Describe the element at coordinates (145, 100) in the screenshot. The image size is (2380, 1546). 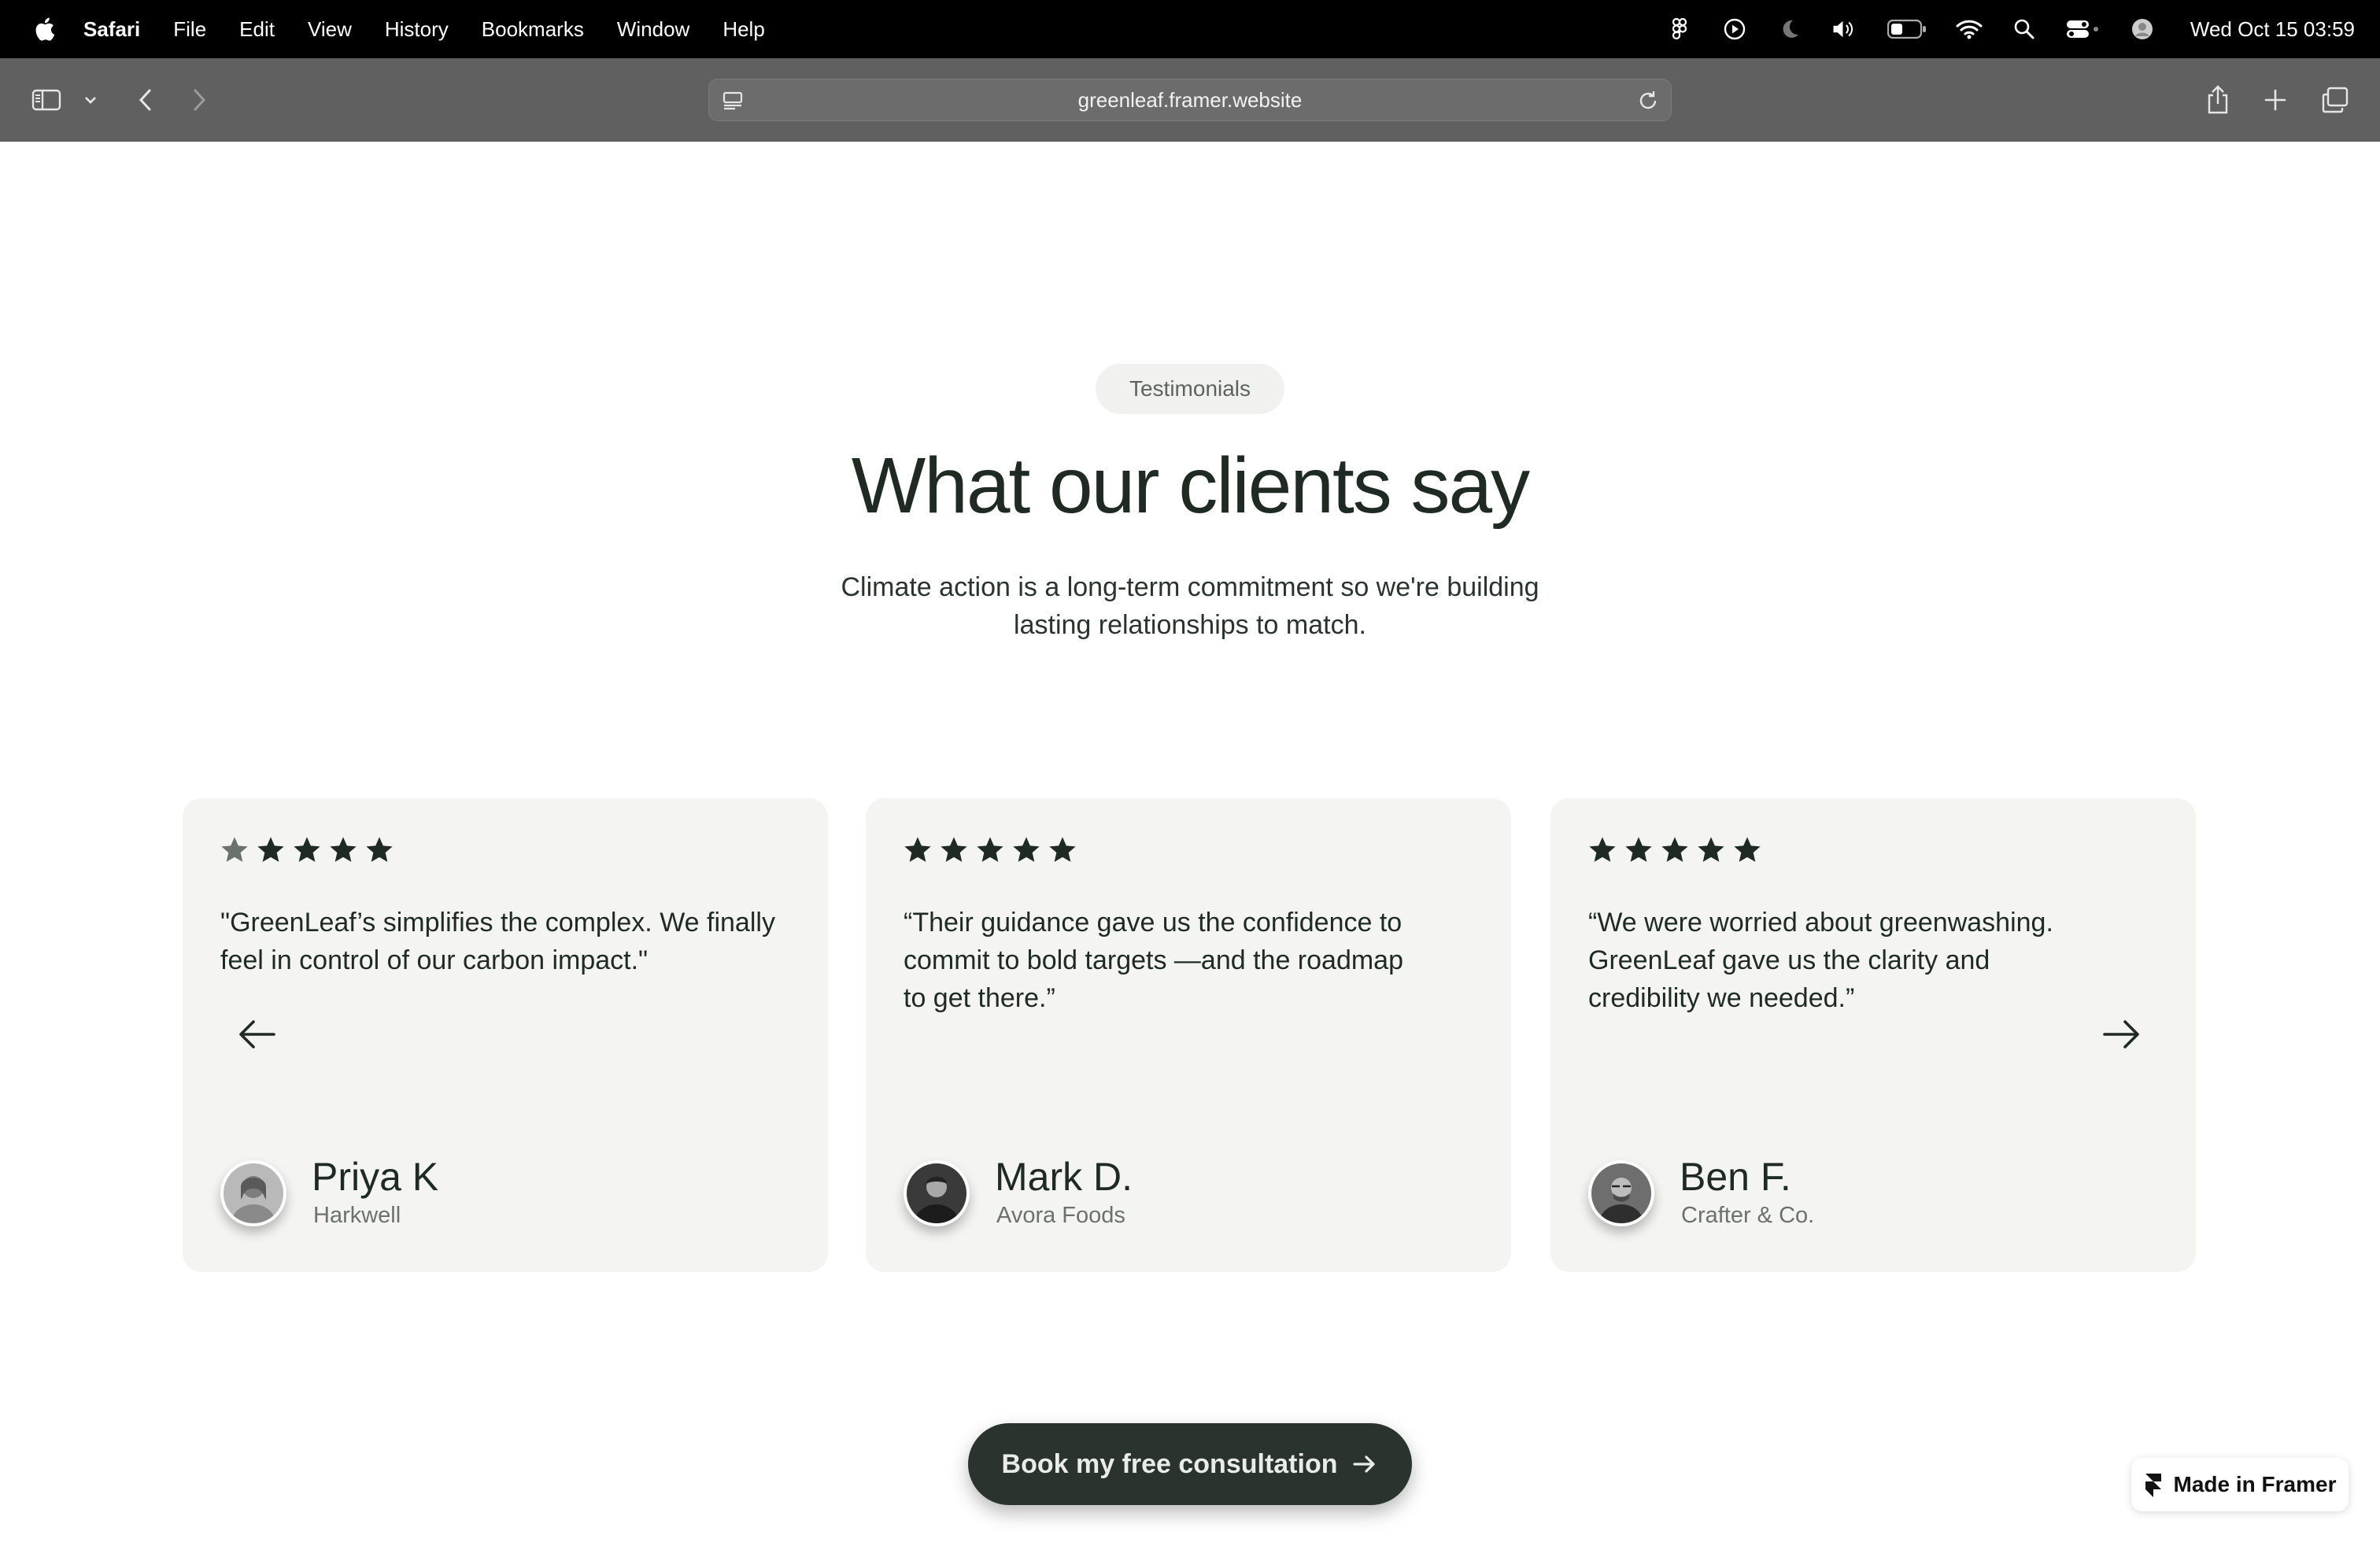
I see `back-icon` at that location.